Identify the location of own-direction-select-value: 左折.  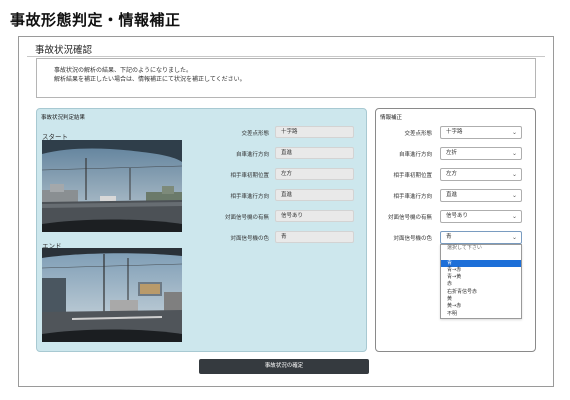
(452, 153).